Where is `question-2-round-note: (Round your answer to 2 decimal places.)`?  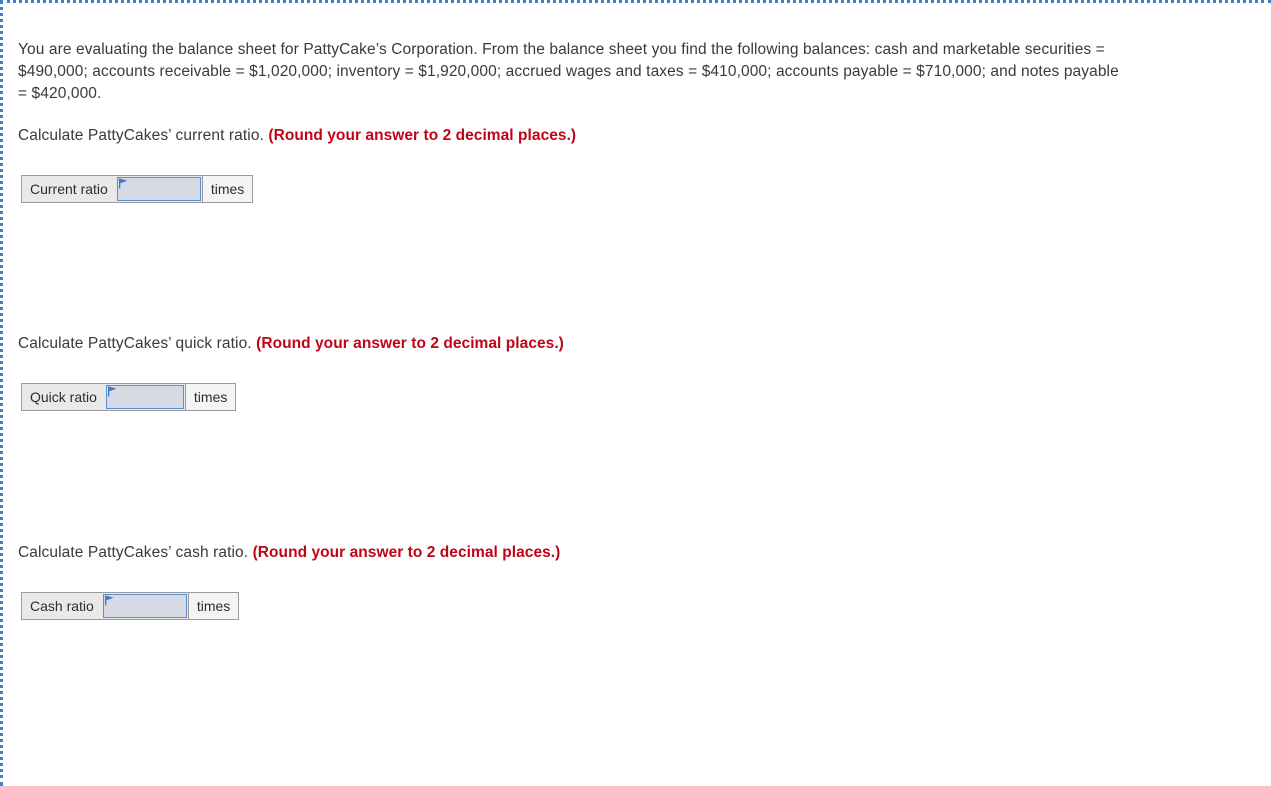
question-2-round-note: (Round your answer to 2 decimal places.) is located at coordinates (410, 343).